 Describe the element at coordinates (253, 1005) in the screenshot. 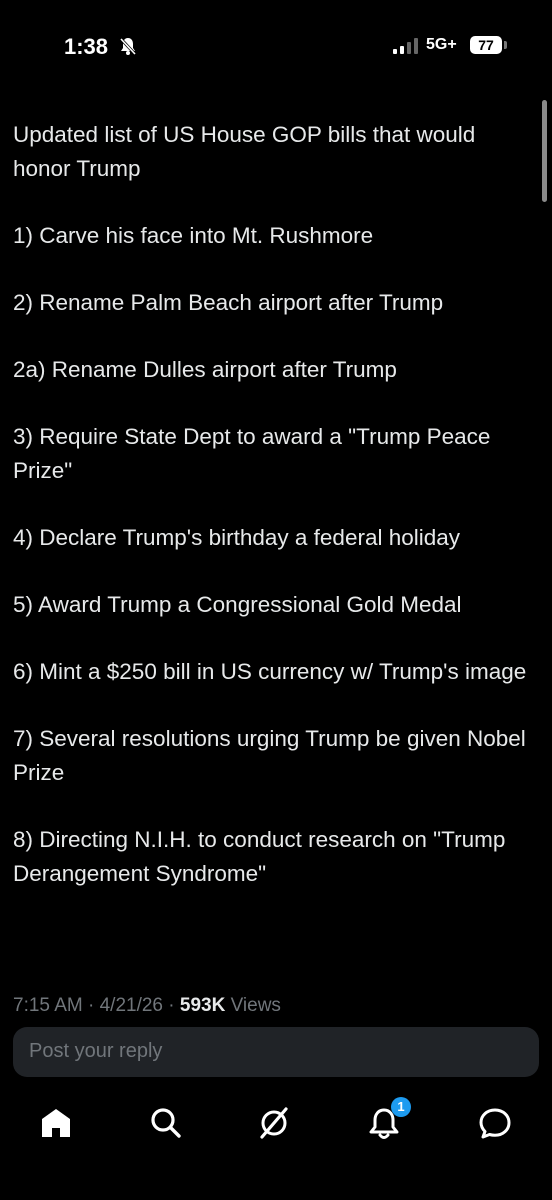

I see `views-label: Views` at that location.